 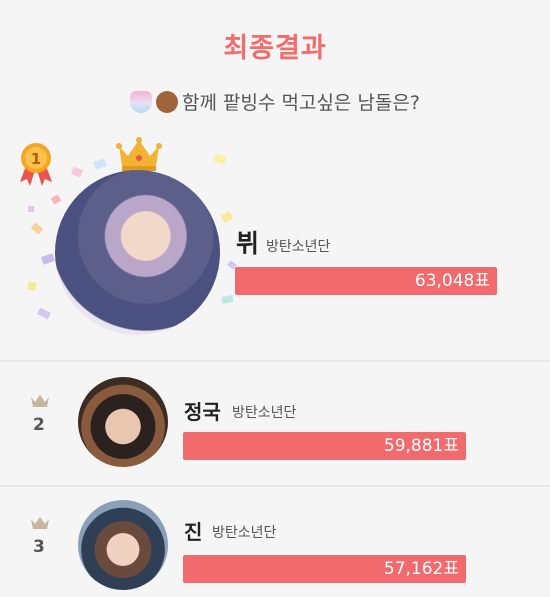 What do you see at coordinates (452, 281) in the screenshot?
I see `vote-count: 63,048표` at bounding box center [452, 281].